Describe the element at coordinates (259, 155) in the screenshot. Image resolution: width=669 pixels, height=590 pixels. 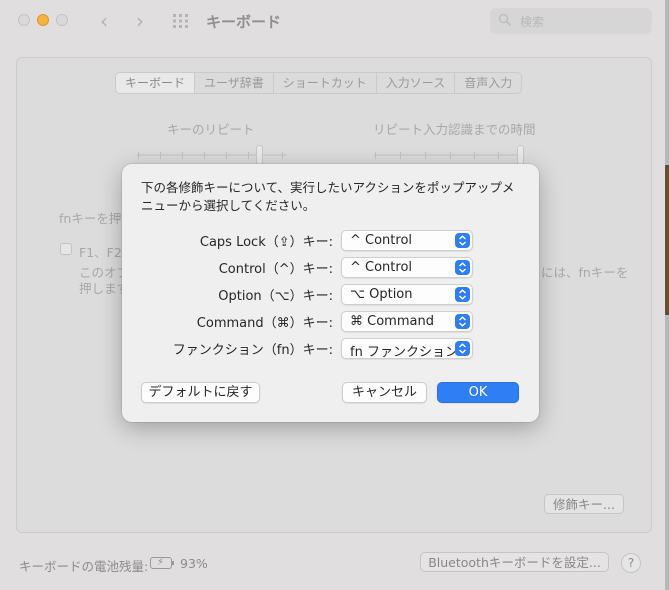
I see `key-repeat-slider-knob` at that location.